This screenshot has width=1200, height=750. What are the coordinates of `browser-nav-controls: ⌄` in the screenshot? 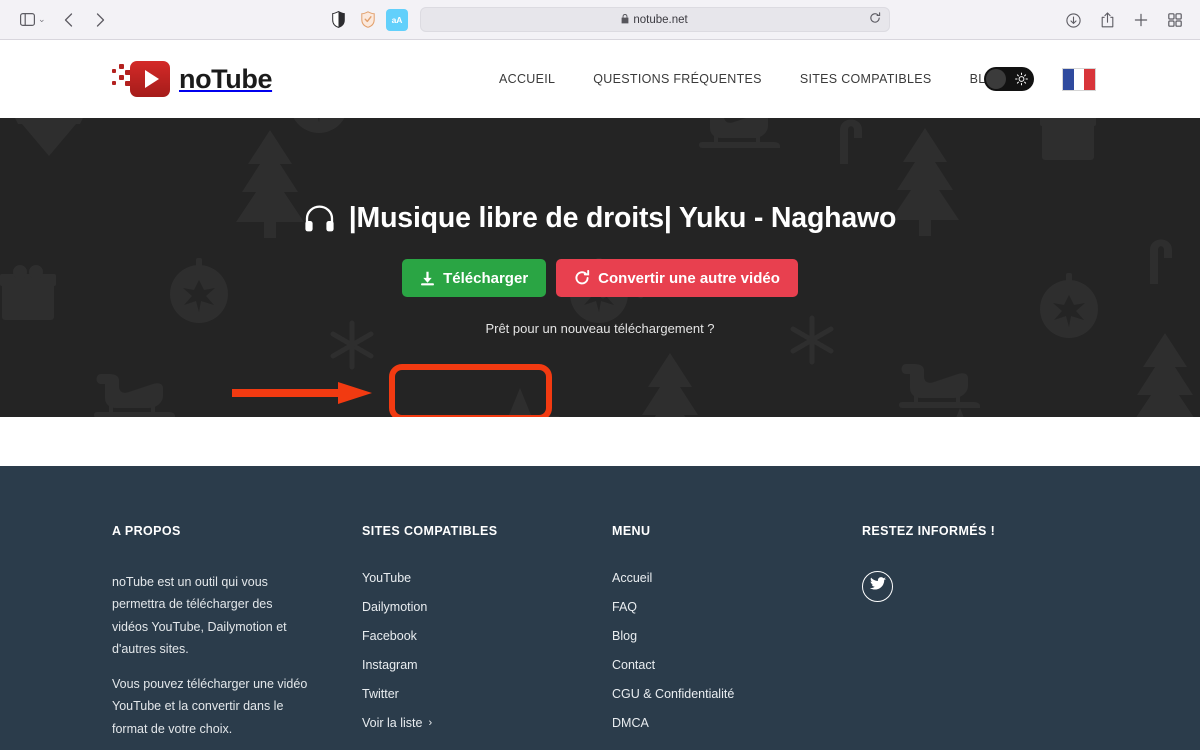 It's located at (58, 20).